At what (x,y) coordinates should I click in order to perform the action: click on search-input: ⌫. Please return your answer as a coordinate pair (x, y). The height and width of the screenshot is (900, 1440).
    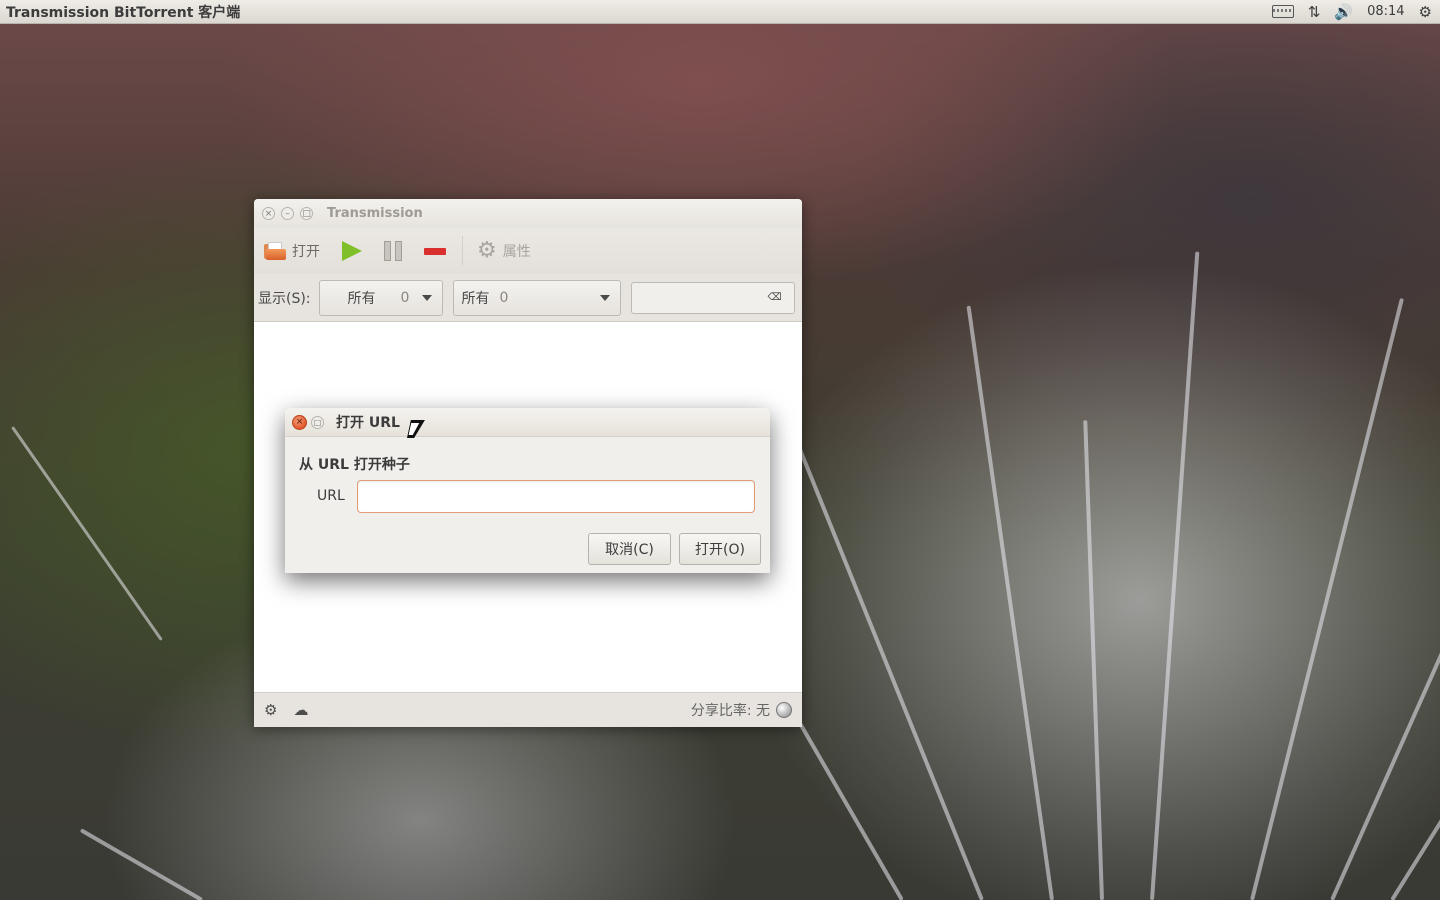
    Looking at the image, I should click on (712, 297).